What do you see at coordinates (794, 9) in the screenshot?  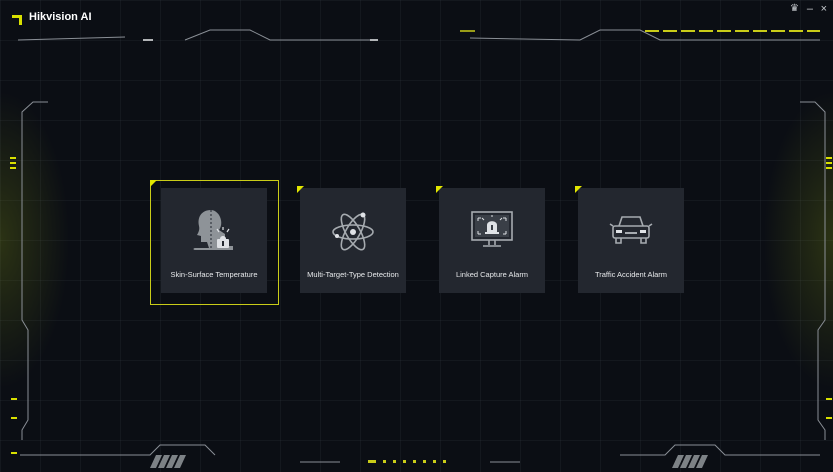 I see `skin-button: ♛` at bounding box center [794, 9].